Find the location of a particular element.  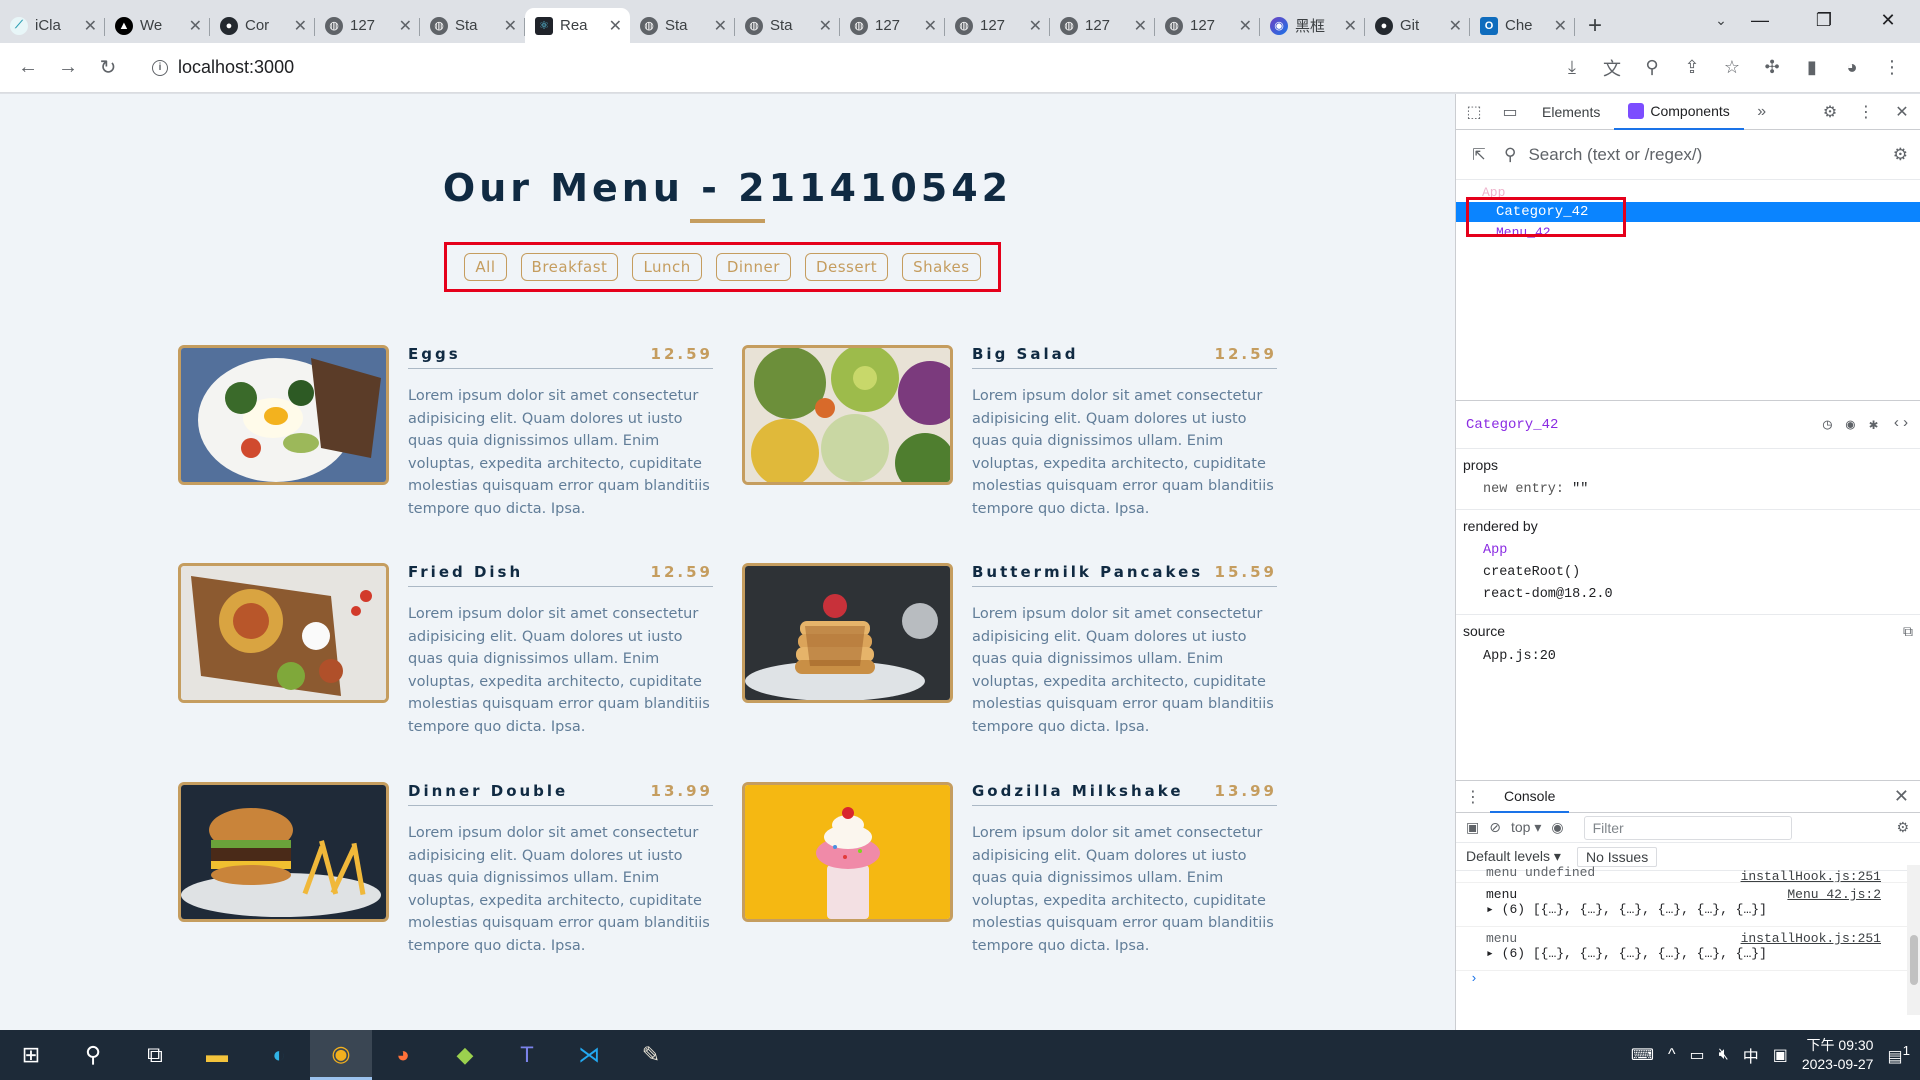

firefox-icon: ◕ is located at coordinates (403, 1055).